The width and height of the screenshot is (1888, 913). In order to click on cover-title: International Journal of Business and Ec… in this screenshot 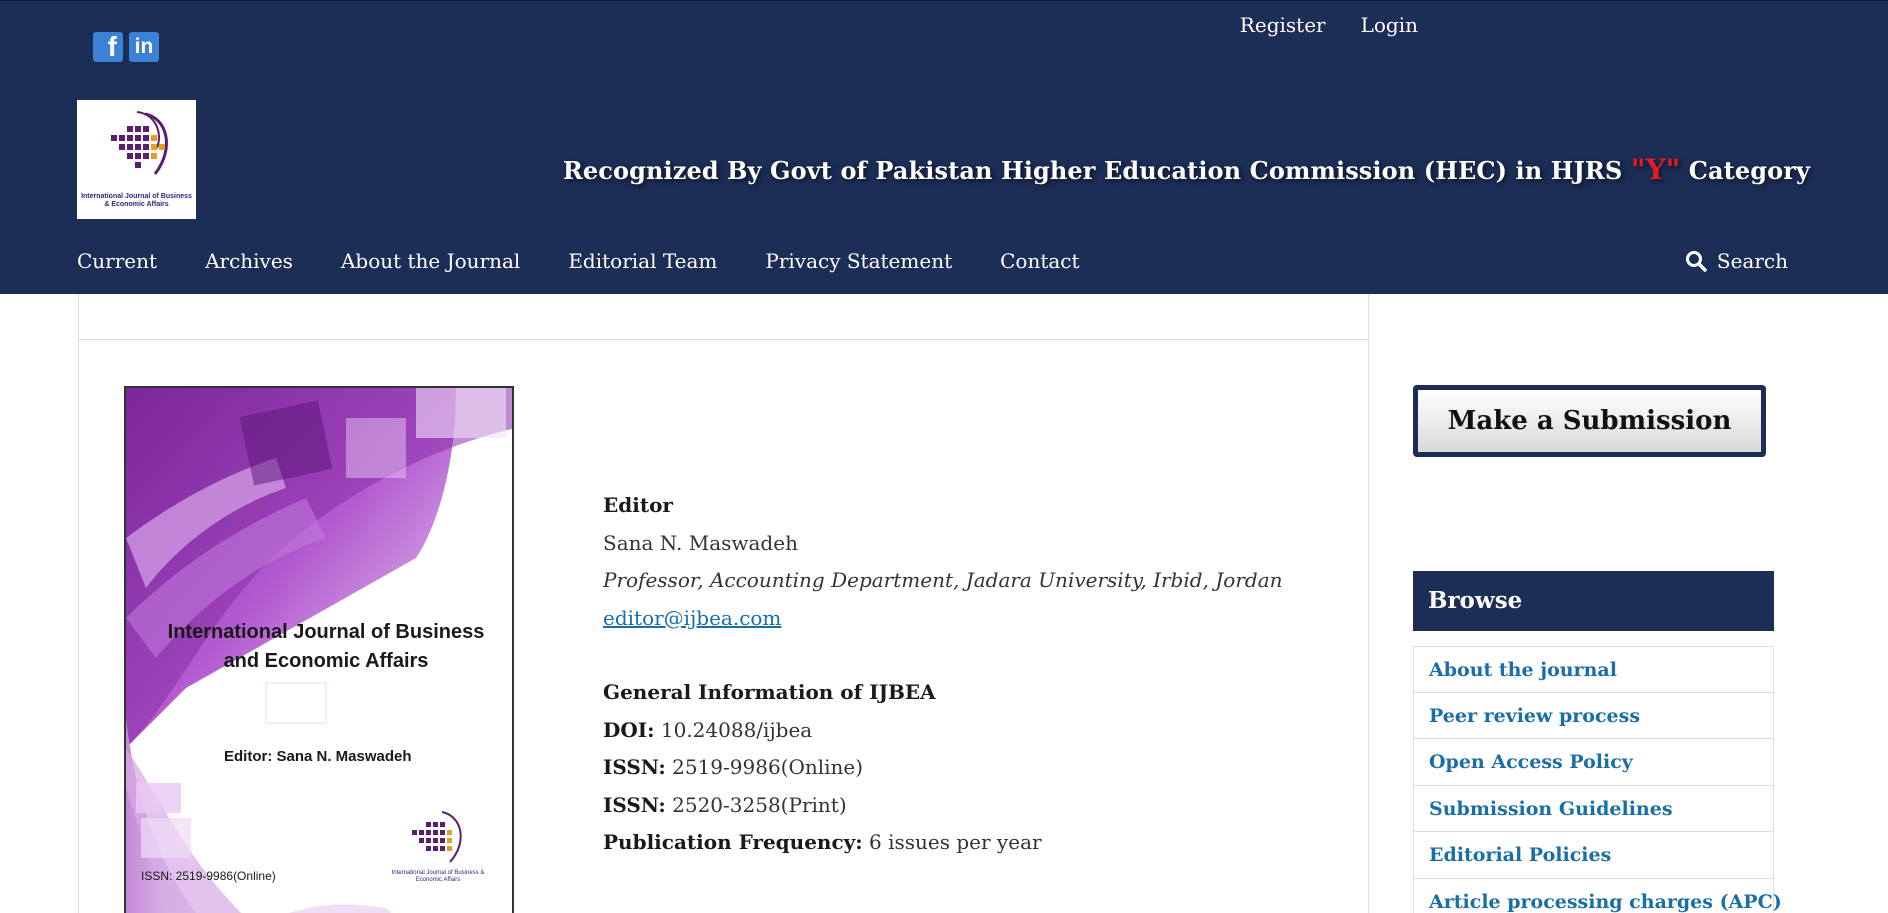, I will do `click(326, 646)`.